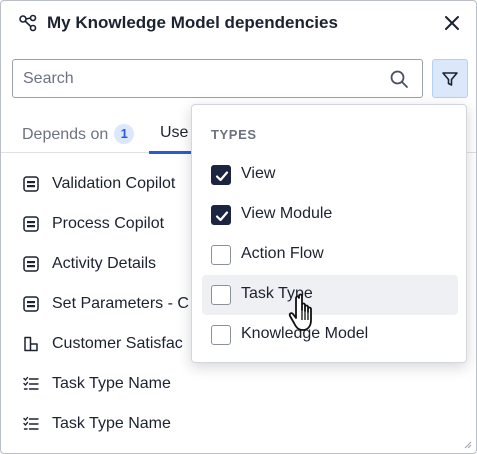 This screenshot has height=454, width=477. I want to click on filter-icon, so click(450, 78).